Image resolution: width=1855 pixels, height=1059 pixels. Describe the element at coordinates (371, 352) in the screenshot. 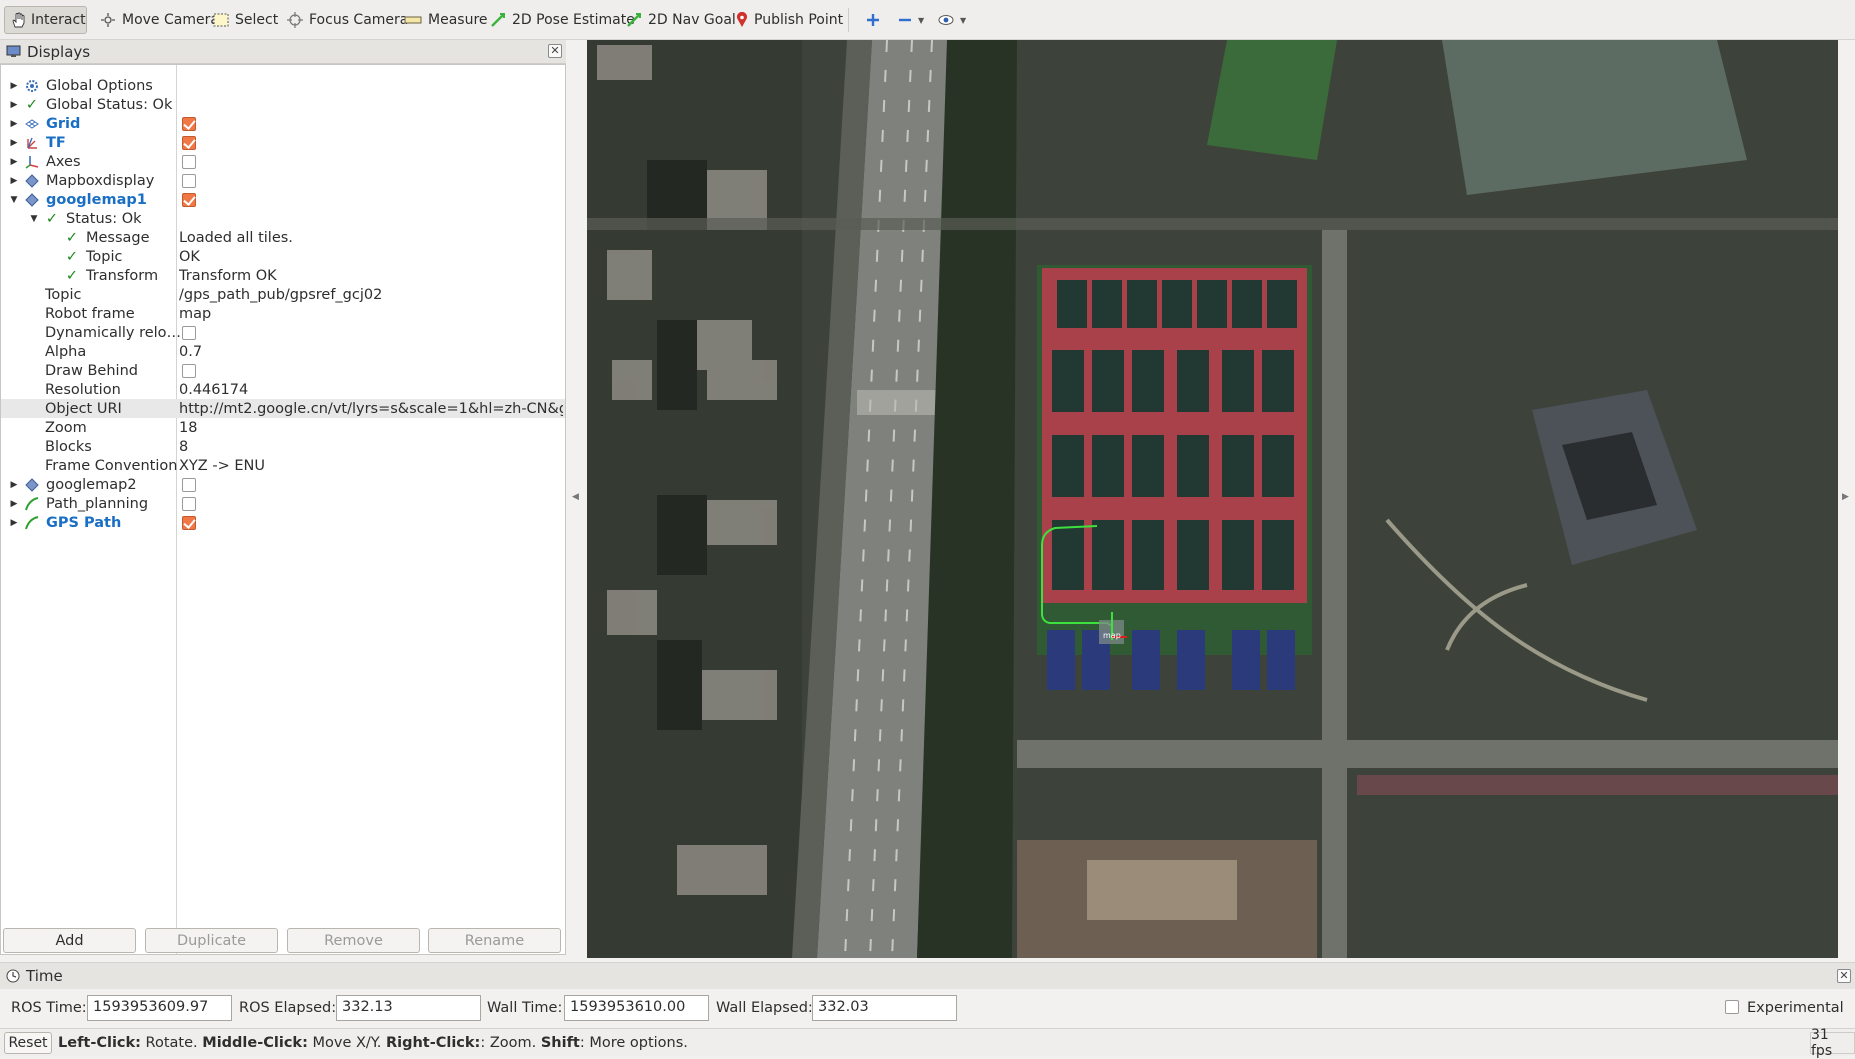

I see `tree-value: 0.7` at that location.